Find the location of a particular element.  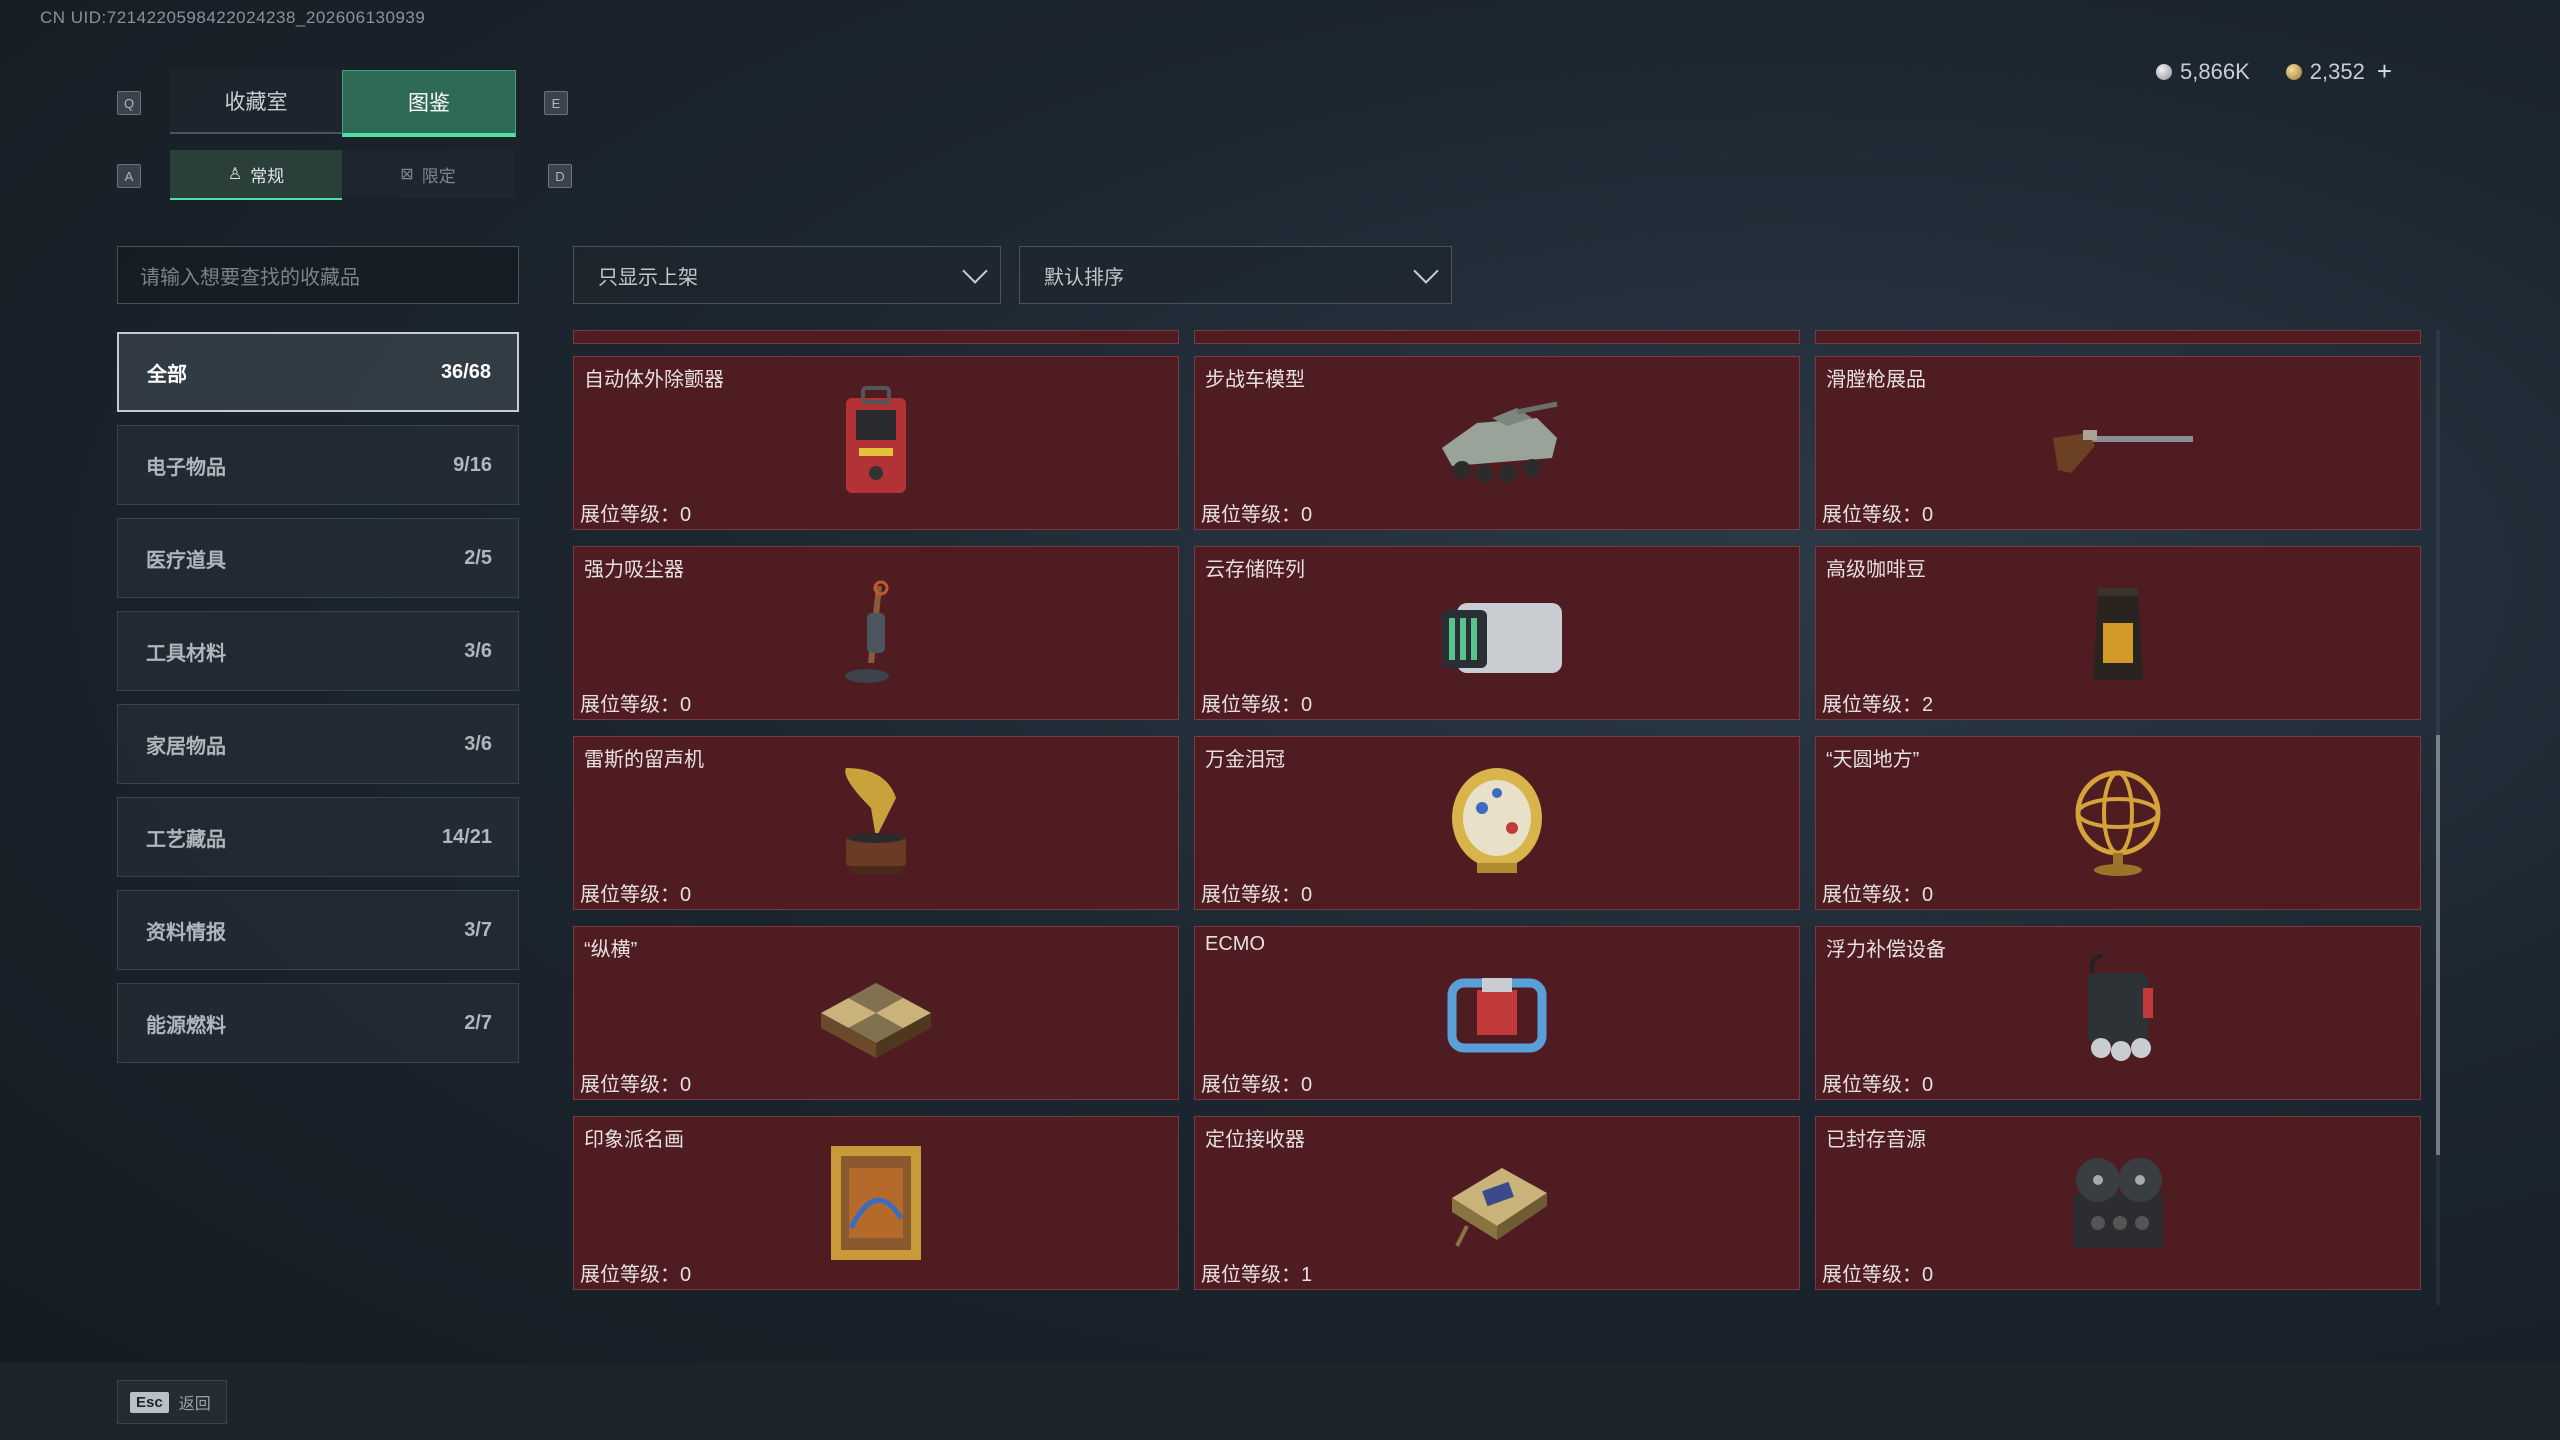

vacuum-icon is located at coordinates (867, 631).